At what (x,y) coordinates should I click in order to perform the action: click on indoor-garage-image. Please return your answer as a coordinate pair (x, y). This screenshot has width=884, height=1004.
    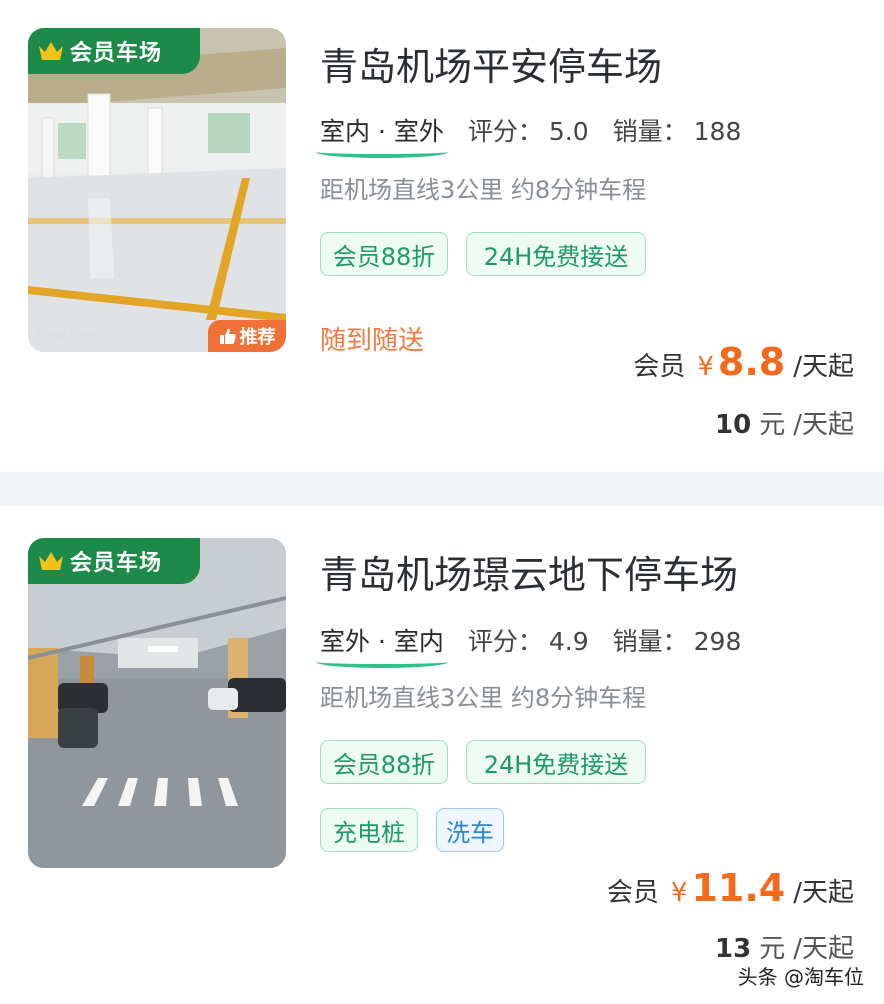
    Looking at the image, I should click on (157, 190).